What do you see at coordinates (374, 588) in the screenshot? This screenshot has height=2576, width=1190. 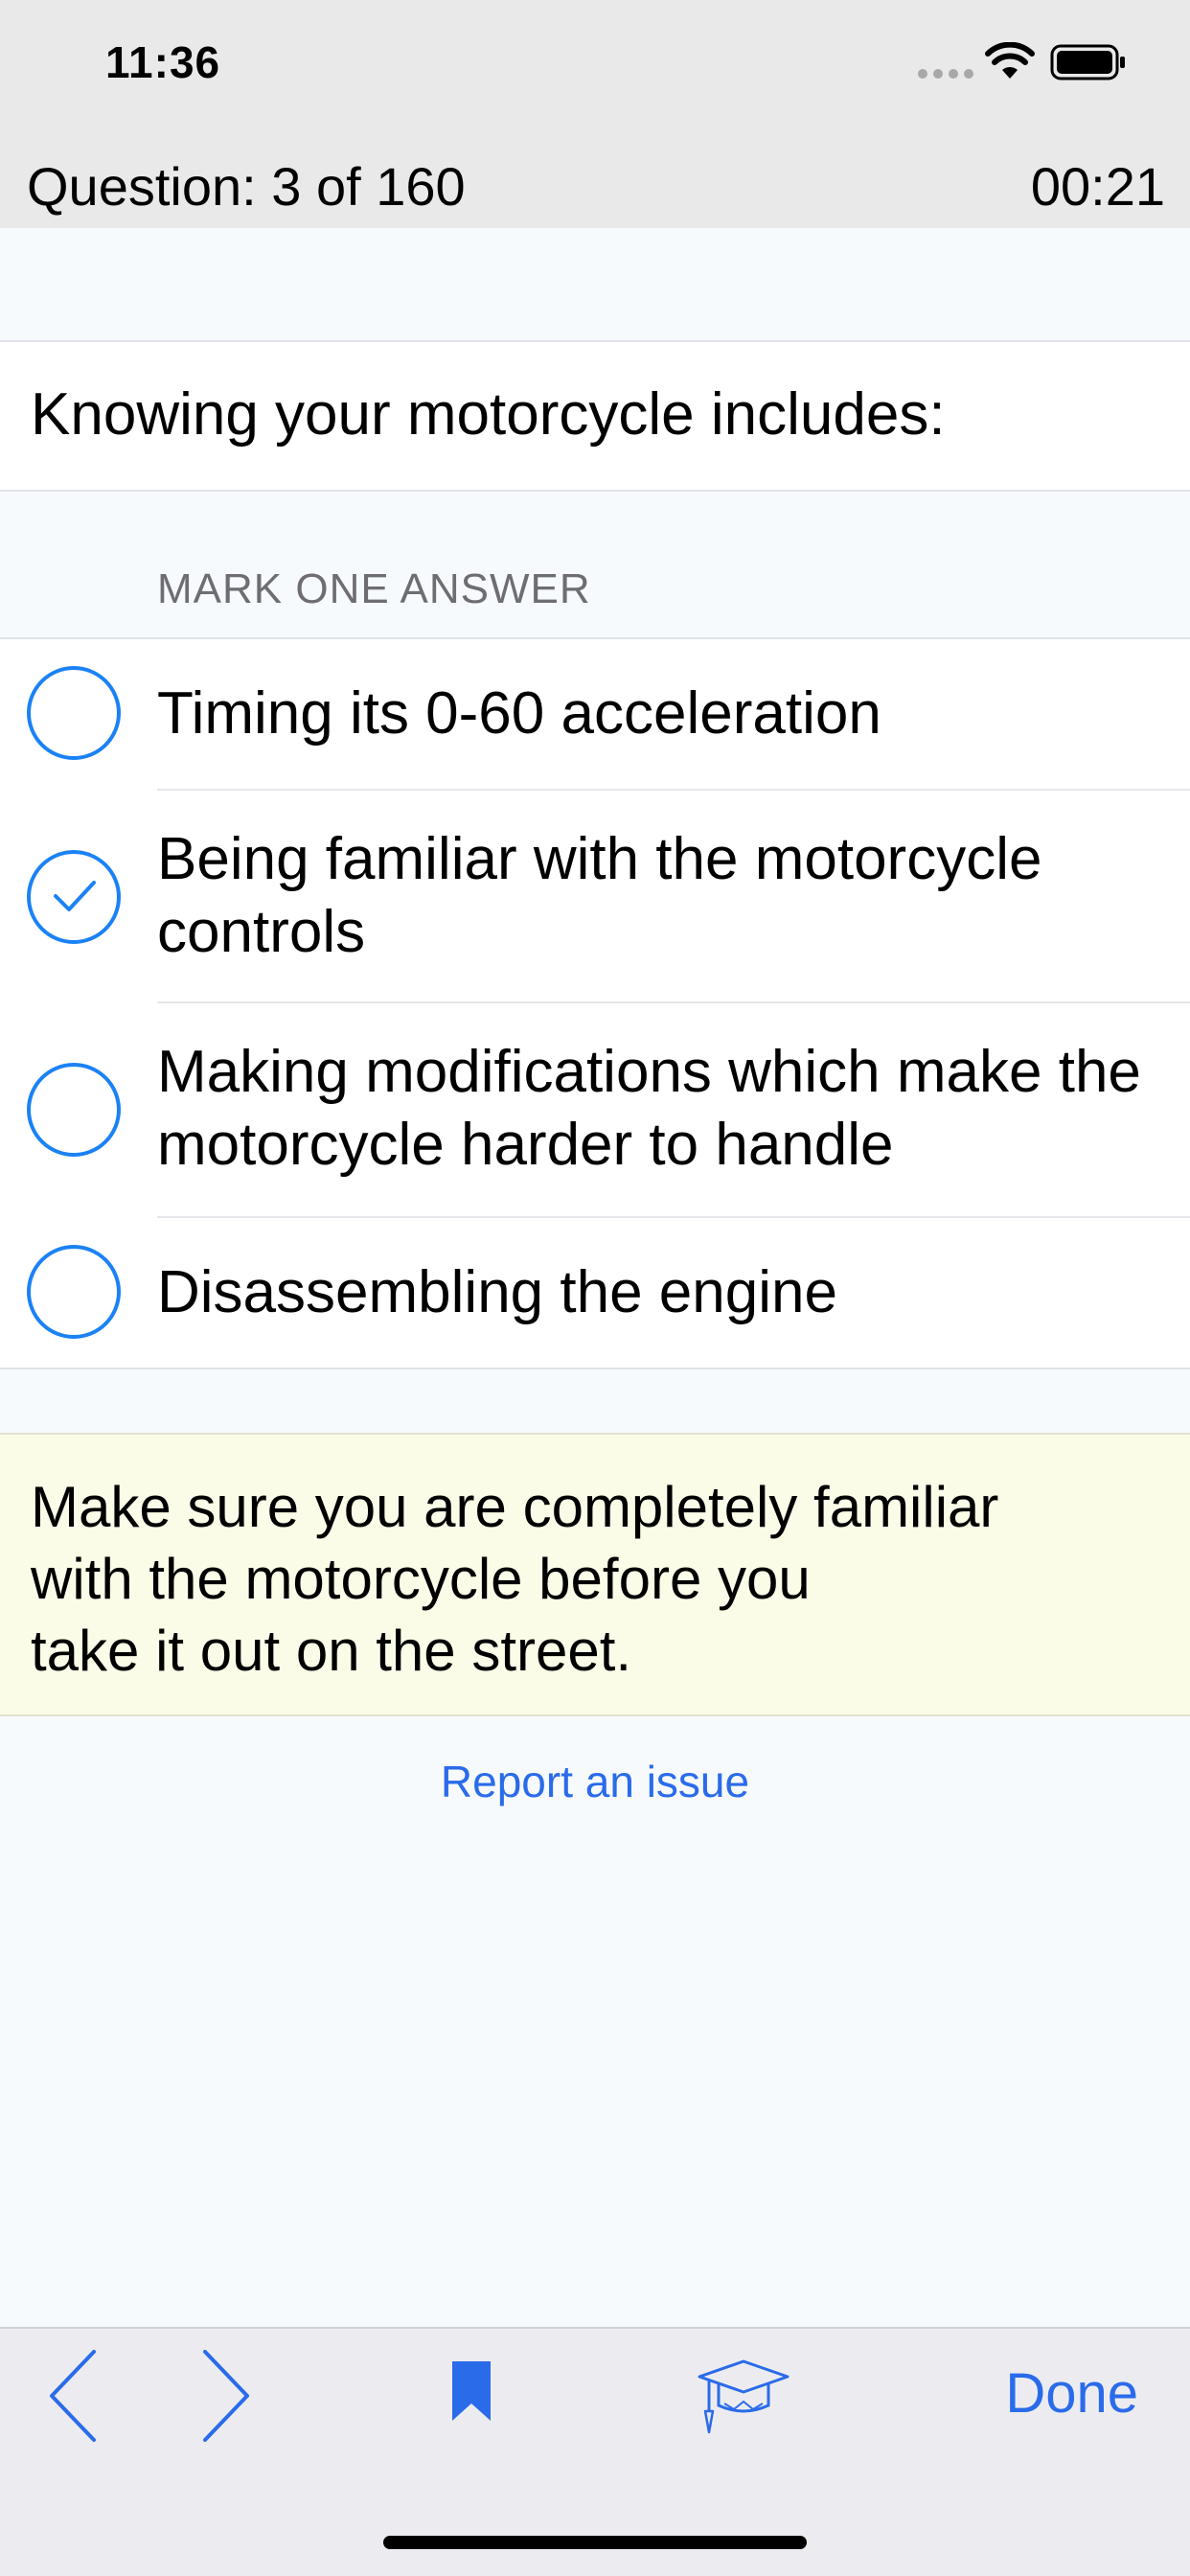 I see `mark-one-answer-label: MARK ONE ANSWER` at bounding box center [374, 588].